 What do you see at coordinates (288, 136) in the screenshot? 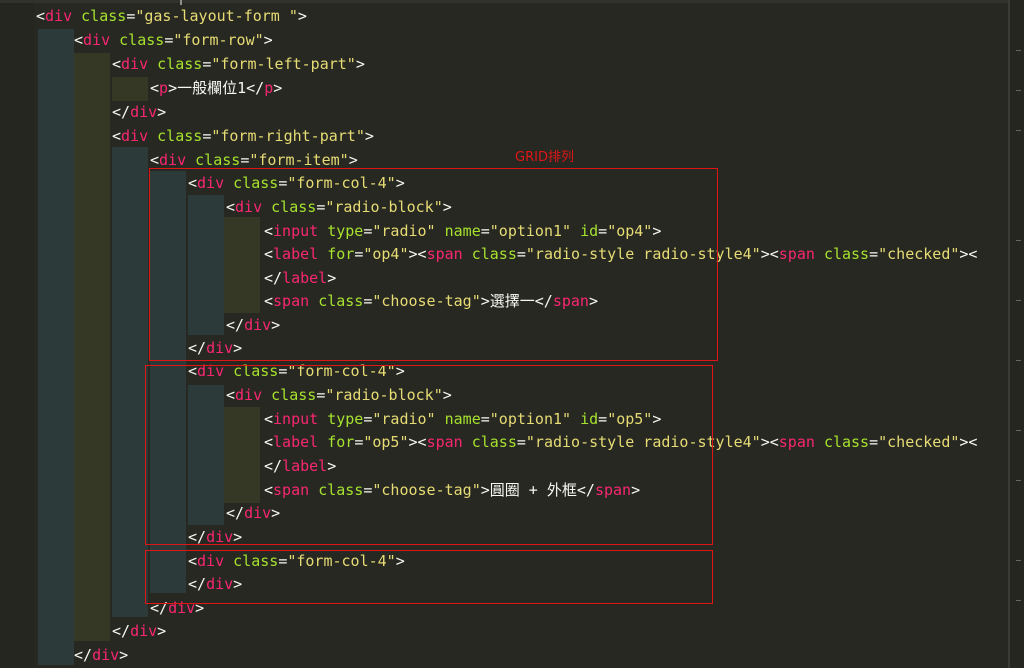
I see `code-token: "form-right-part"` at bounding box center [288, 136].